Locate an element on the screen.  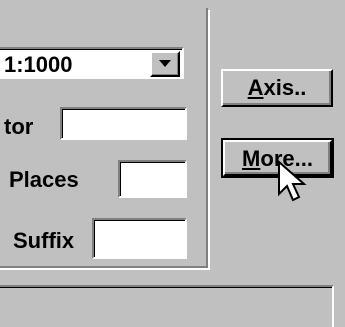
axis-button-accel: A is located at coordinates (255, 87).